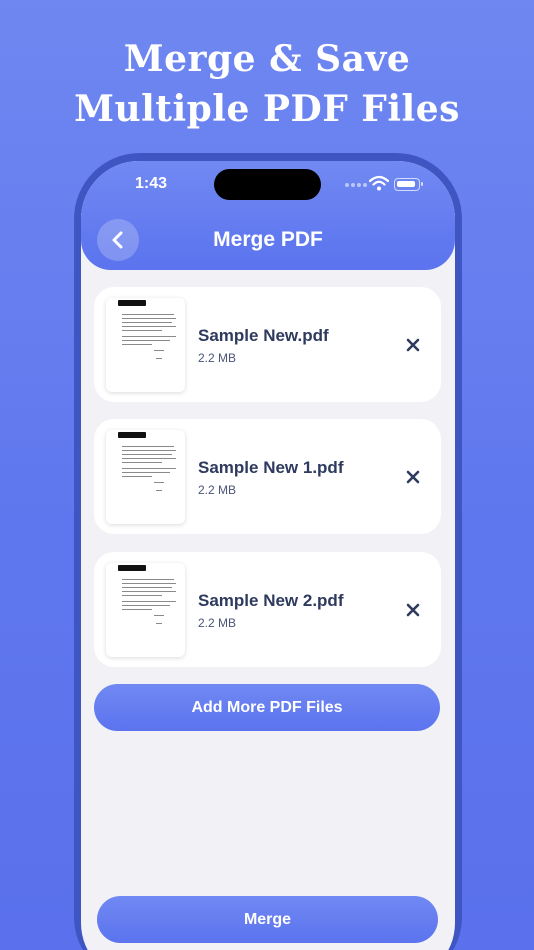  I want to click on promo-headline-line2: Multiple PDF Files, so click(267, 109).